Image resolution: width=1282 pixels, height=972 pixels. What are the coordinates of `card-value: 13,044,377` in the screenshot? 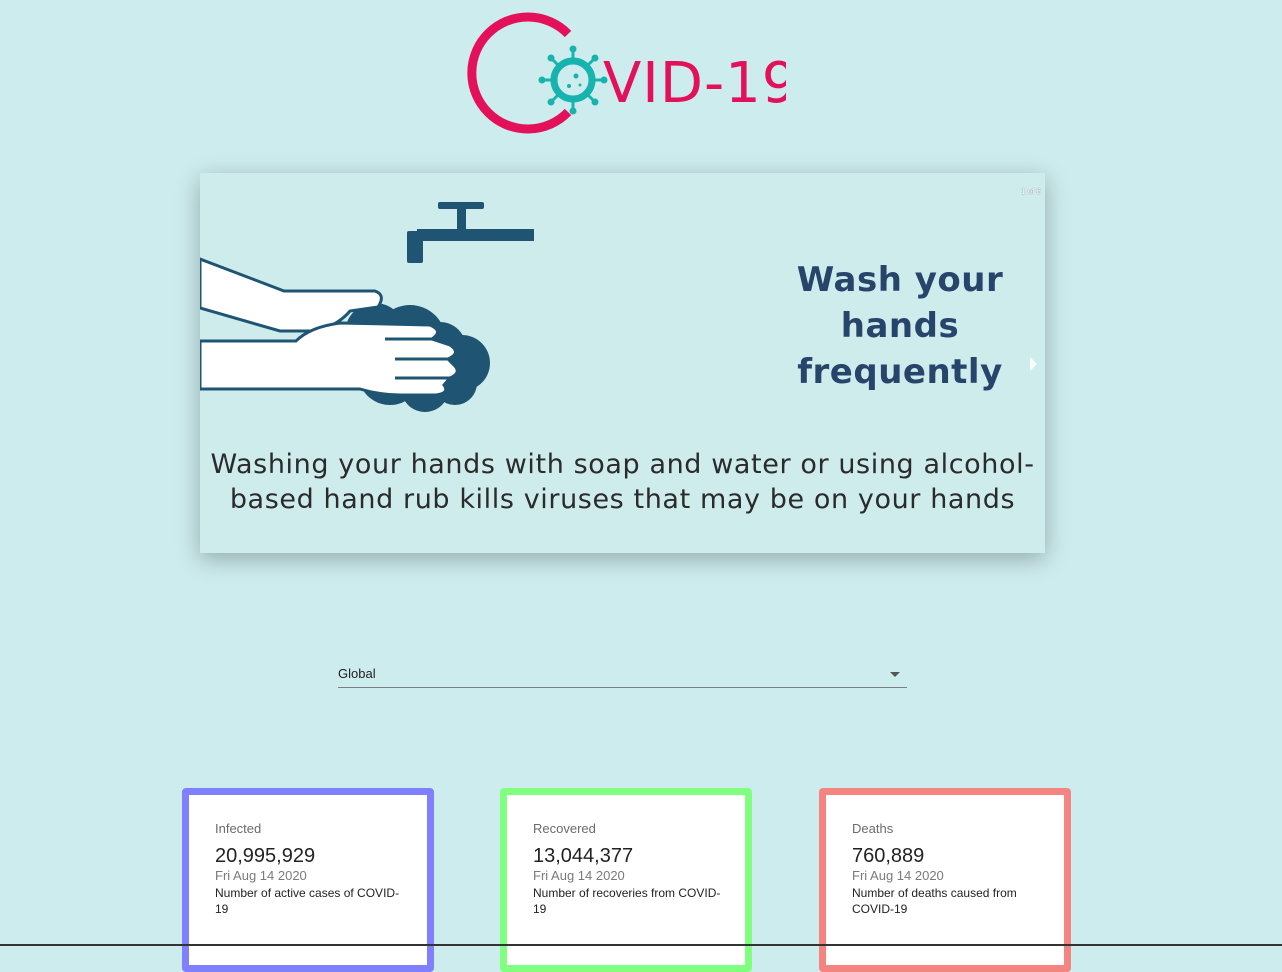 It's located at (583, 856).